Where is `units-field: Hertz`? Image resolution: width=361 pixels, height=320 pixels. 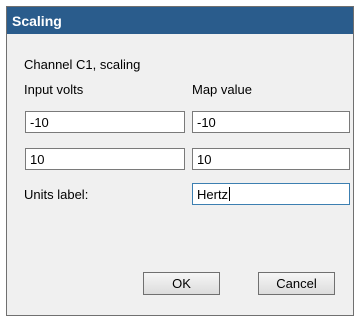 units-field: Hertz is located at coordinates (271, 194).